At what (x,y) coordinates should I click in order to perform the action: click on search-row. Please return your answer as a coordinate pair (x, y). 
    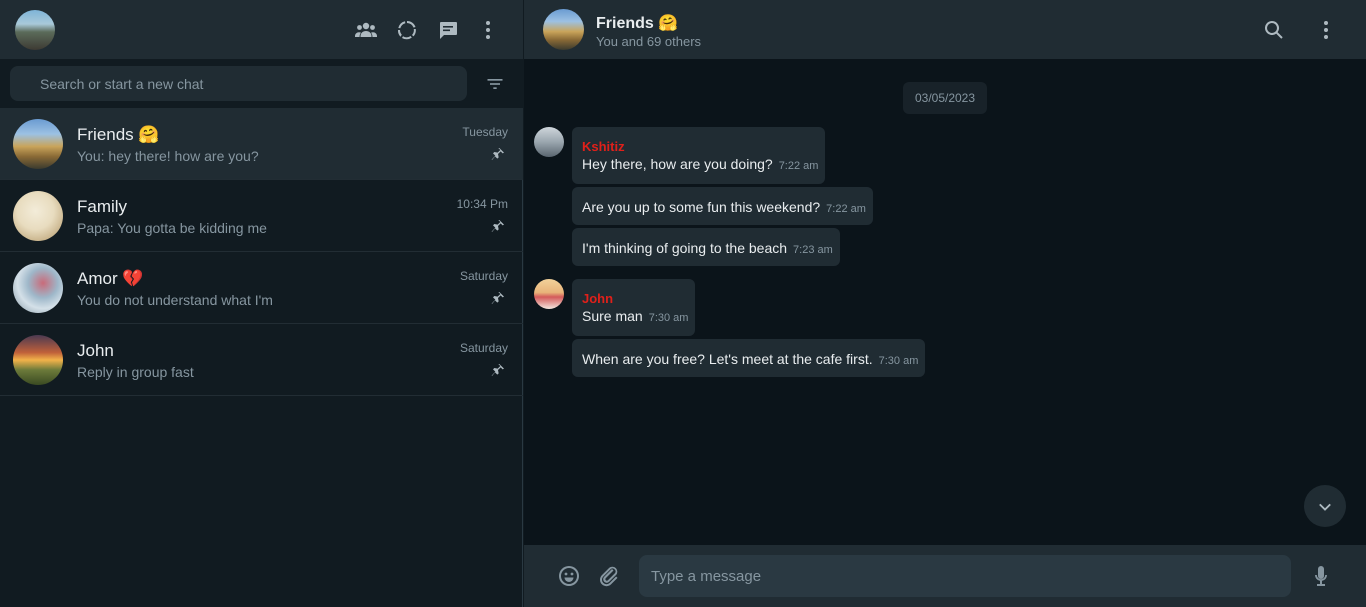
    Looking at the image, I should click on (261, 83).